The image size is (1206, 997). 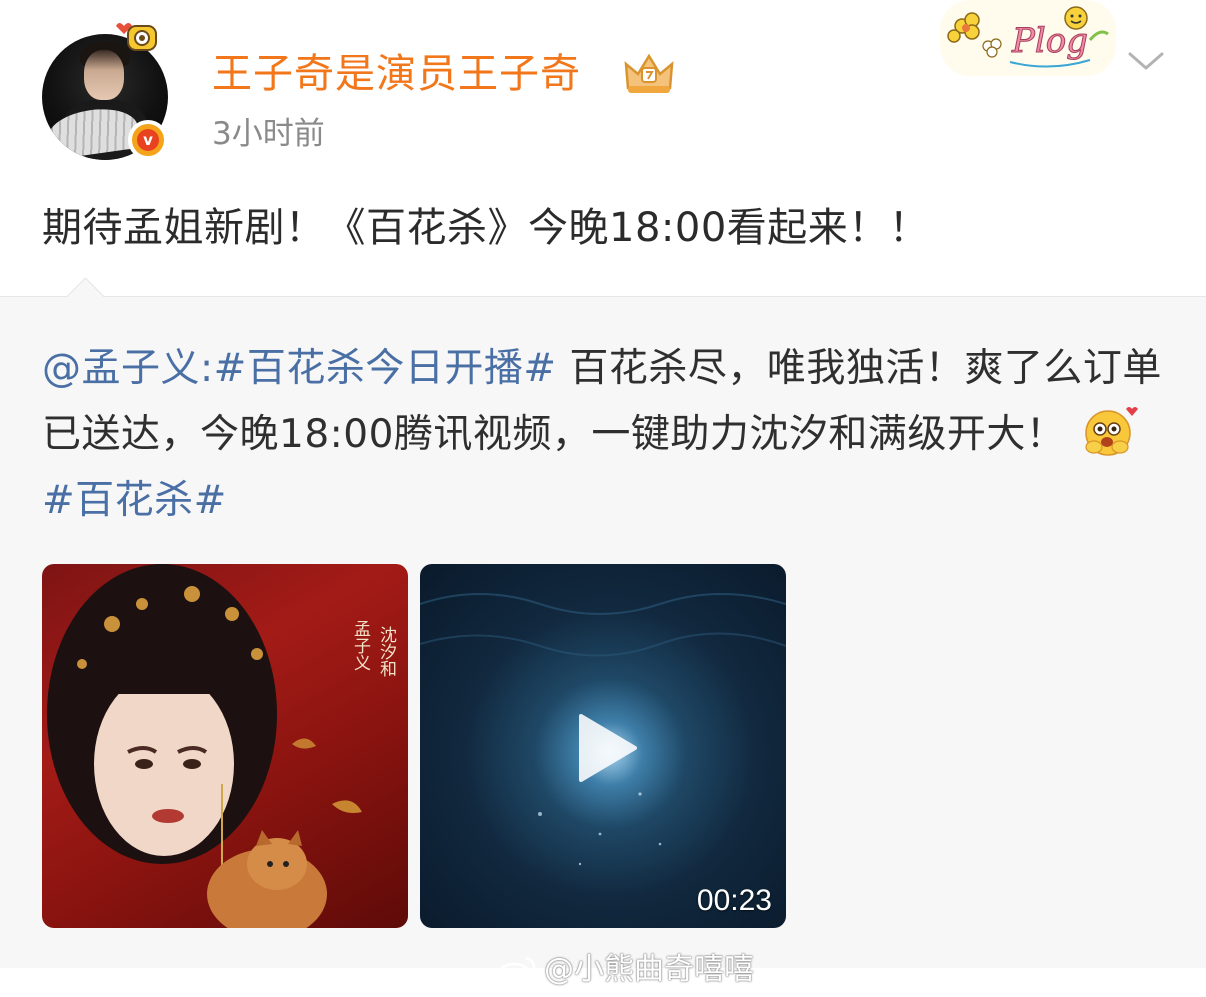 What do you see at coordinates (128, 368) in the screenshot?
I see `repost-author-link: @孟子义:` at bounding box center [128, 368].